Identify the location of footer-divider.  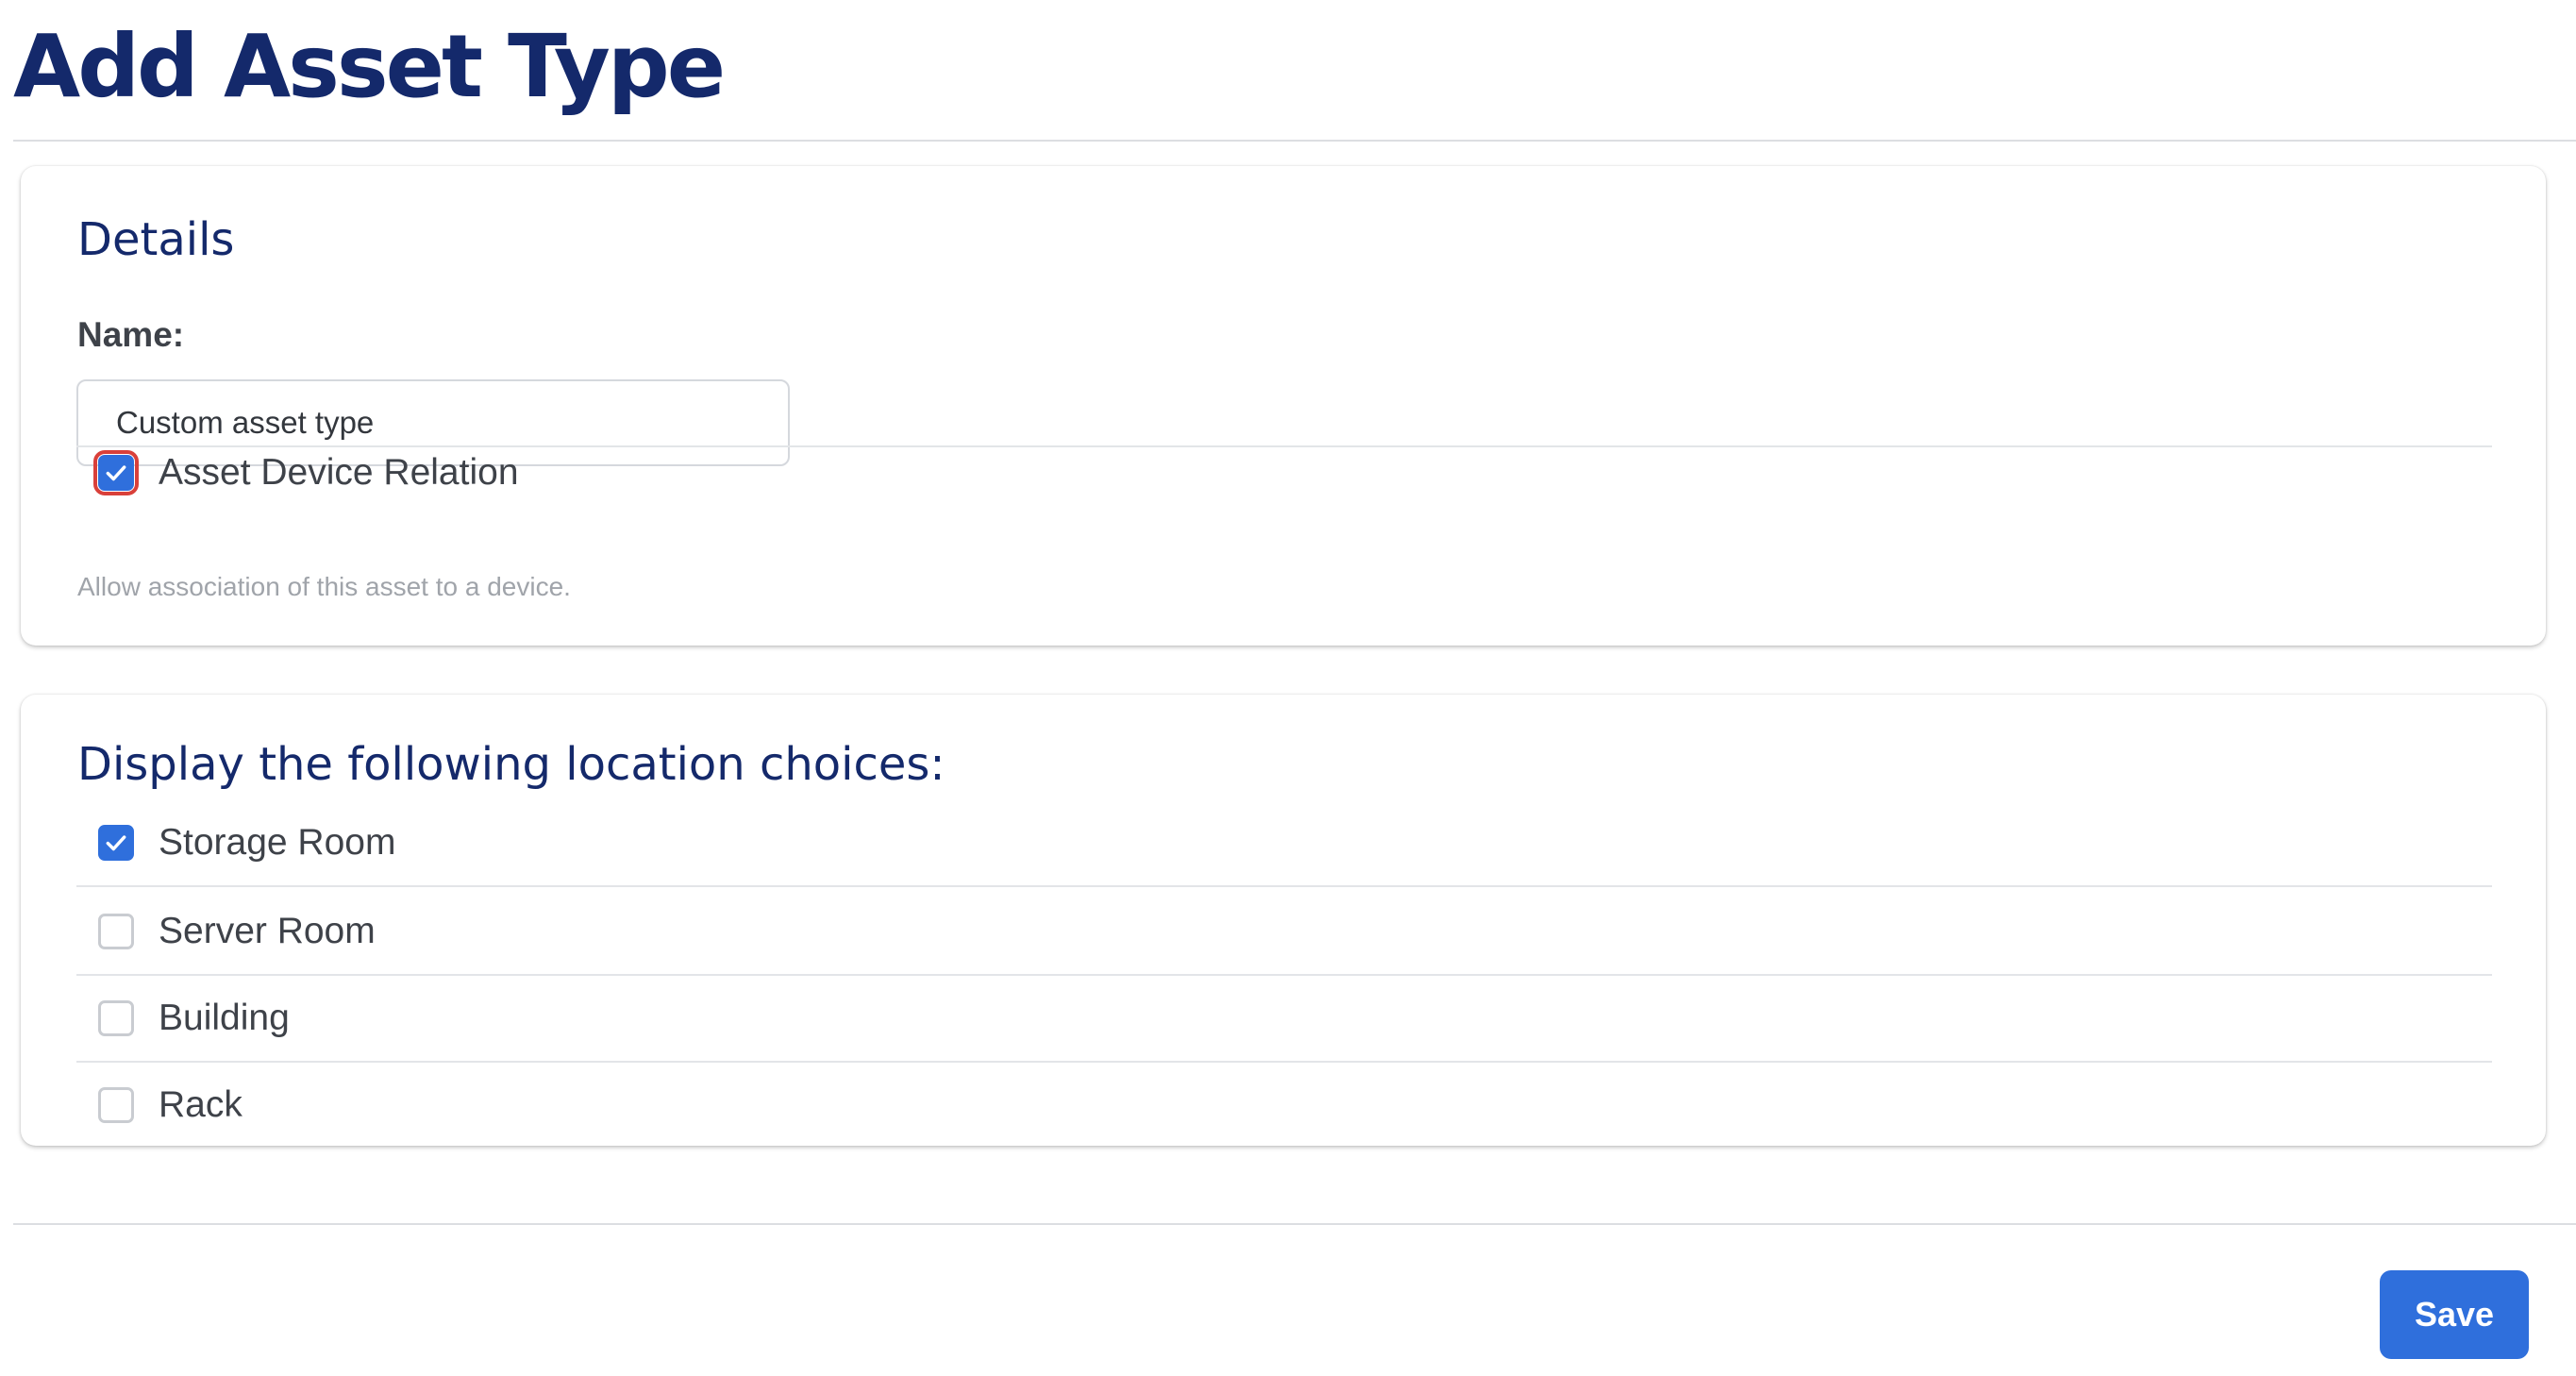
(1294, 1224).